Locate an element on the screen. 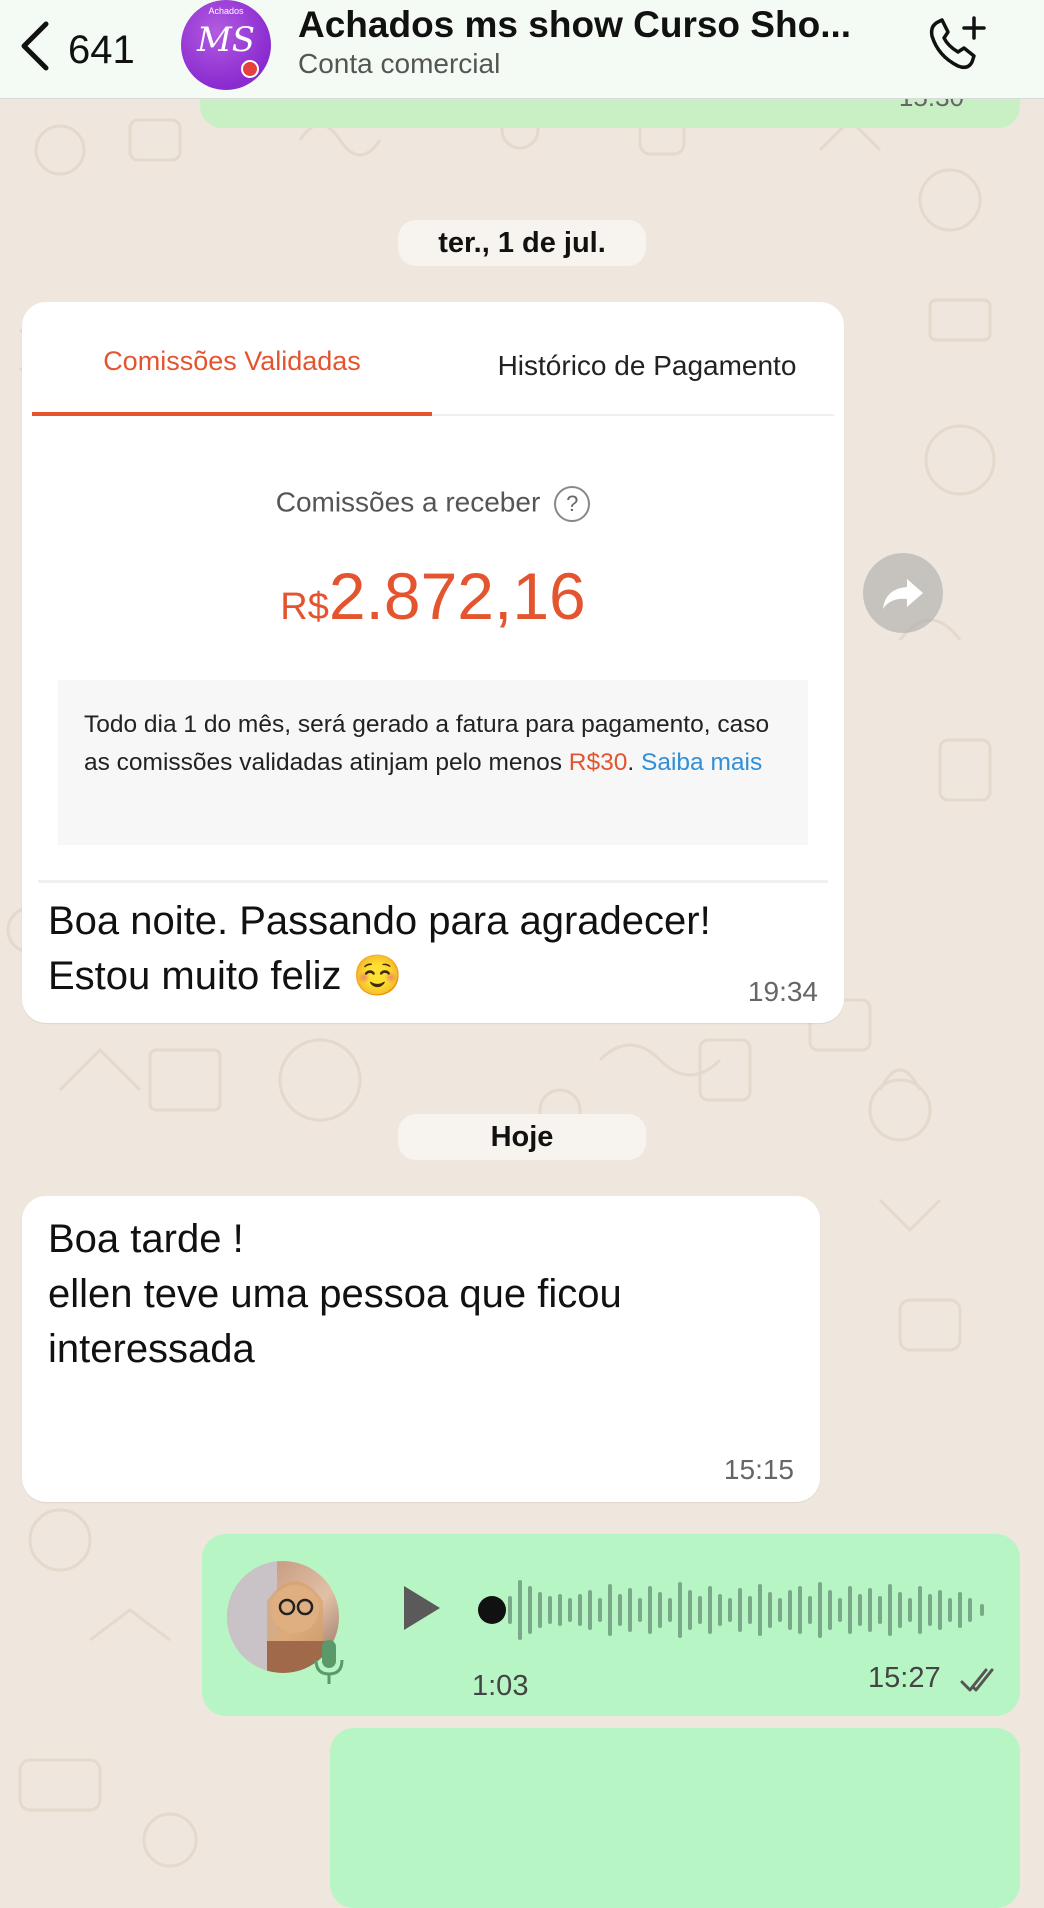  avatar-logo-text: MS is located at coordinates (226, 40).